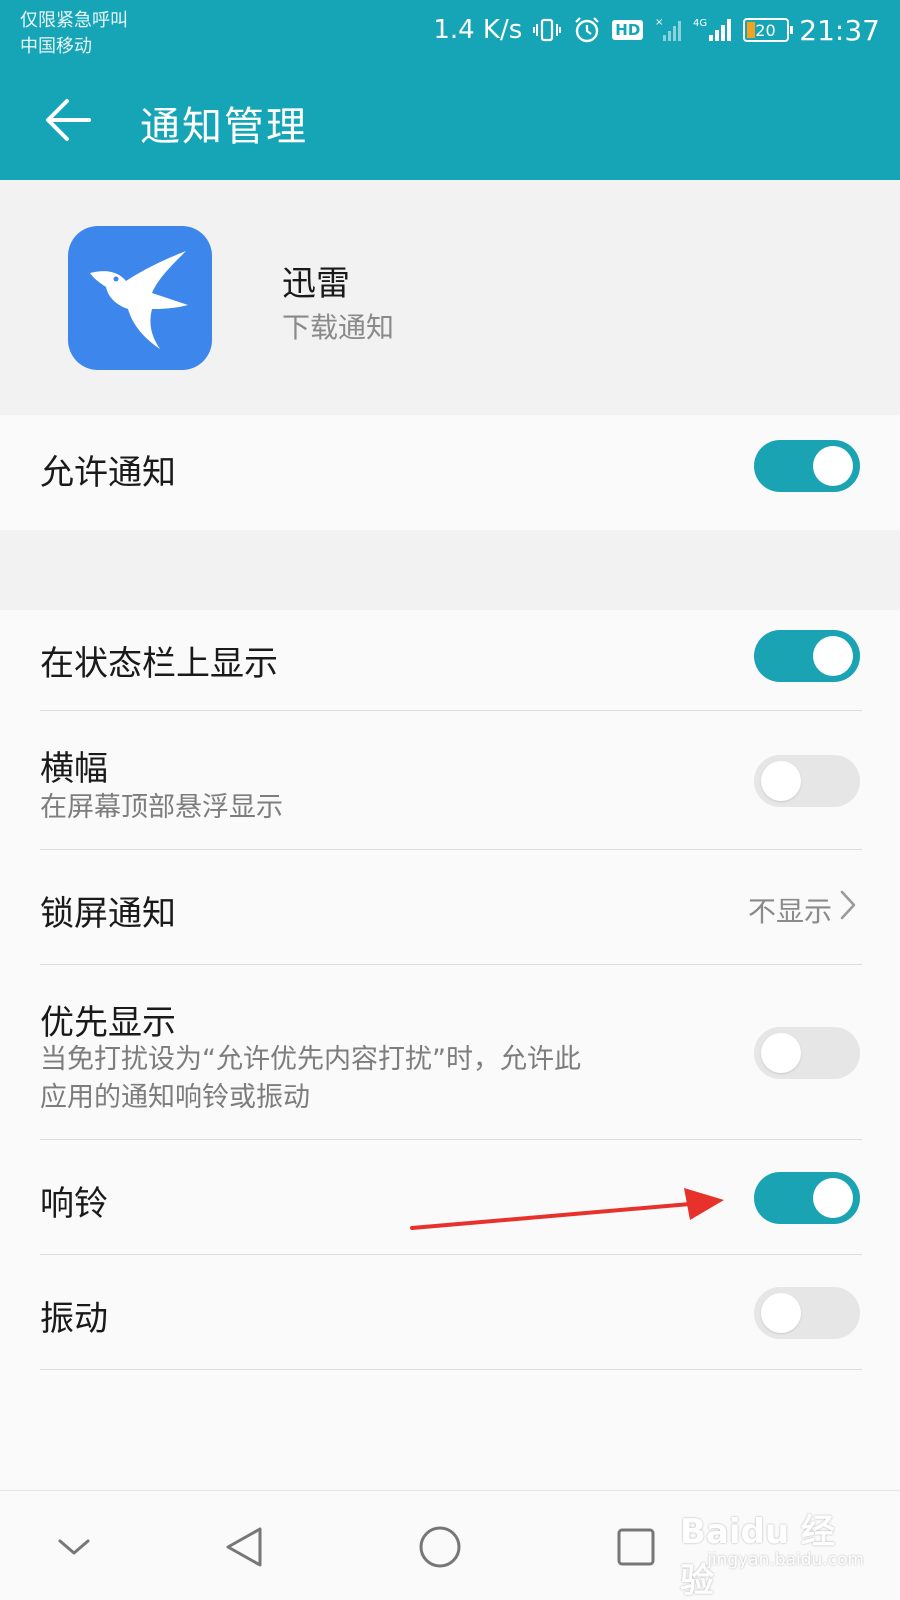  I want to click on banner-description: 在屏幕顶部悬浮显示, so click(161, 807).